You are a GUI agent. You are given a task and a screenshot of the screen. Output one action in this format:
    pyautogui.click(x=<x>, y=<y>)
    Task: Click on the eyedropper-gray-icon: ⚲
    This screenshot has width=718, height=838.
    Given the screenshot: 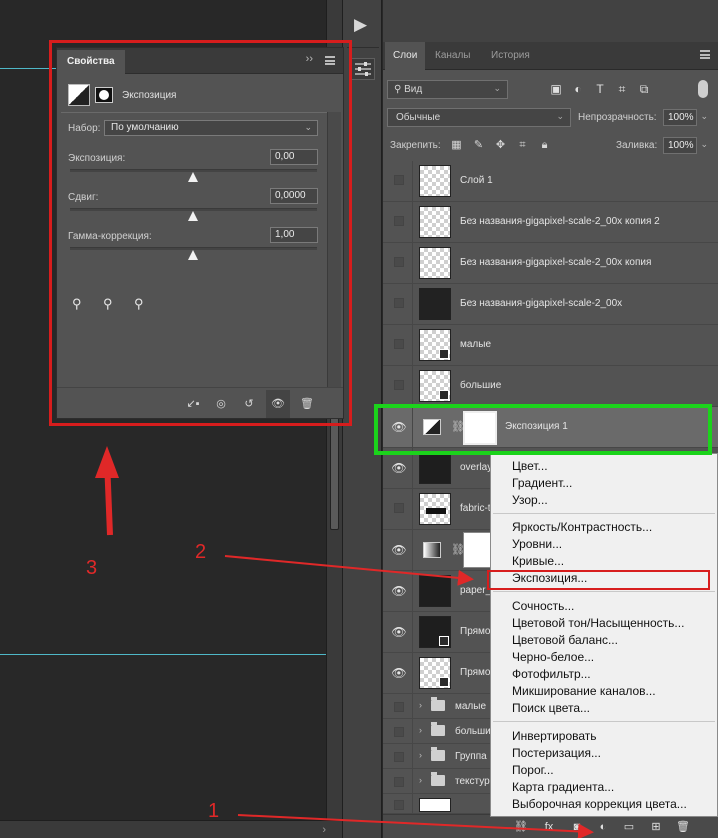 What is the action you would take?
    pyautogui.click(x=110, y=304)
    